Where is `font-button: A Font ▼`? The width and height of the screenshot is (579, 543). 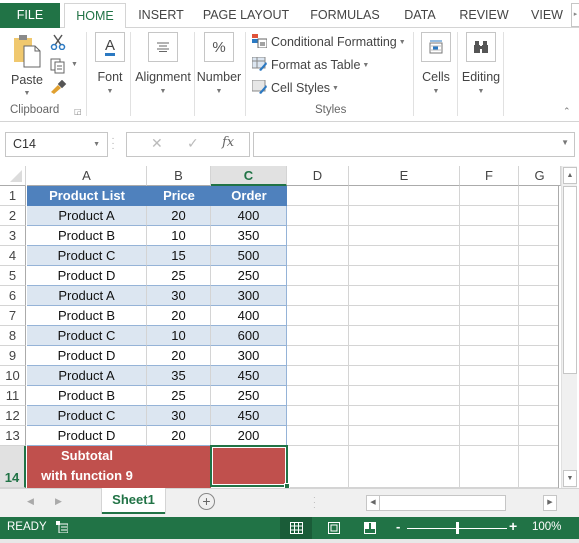
font-button: A Font ▼ is located at coordinates (110, 63).